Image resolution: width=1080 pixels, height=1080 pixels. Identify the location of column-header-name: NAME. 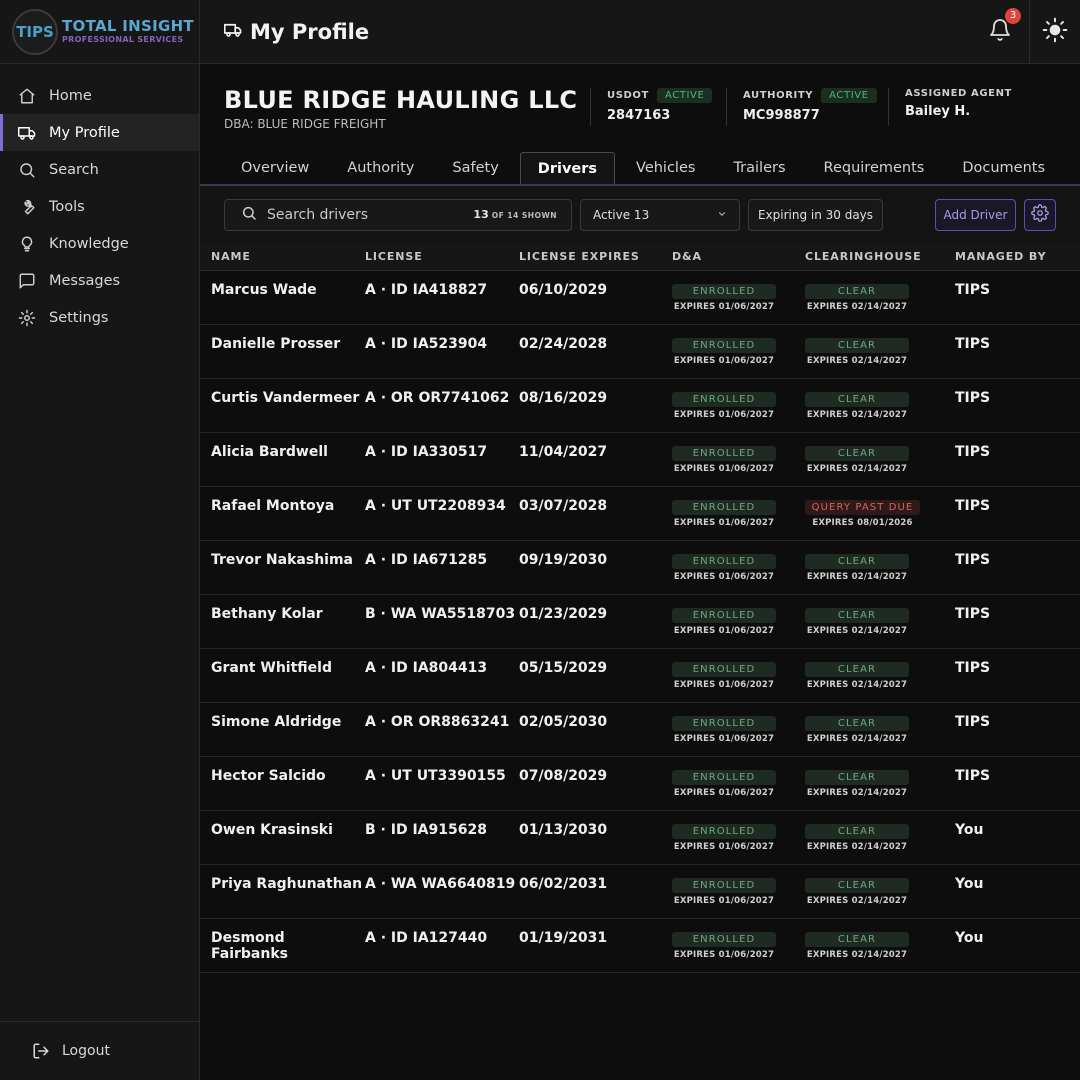
(282, 256).